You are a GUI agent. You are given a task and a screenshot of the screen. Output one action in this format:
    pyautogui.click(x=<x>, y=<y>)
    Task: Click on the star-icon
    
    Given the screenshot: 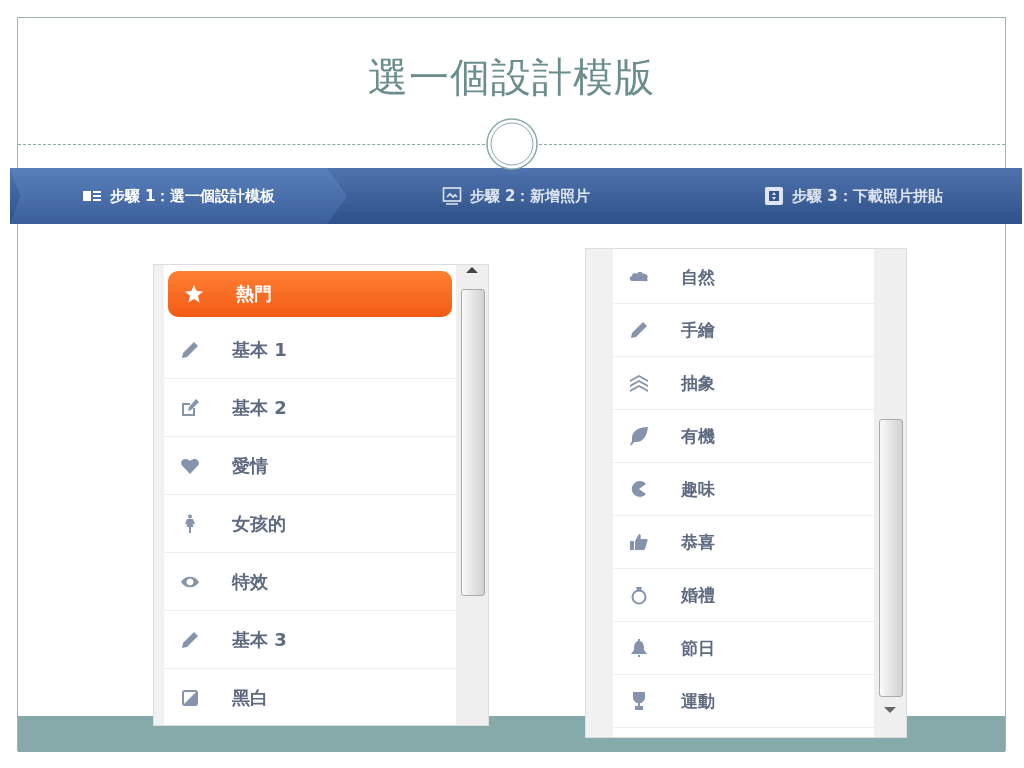 What is the action you would take?
    pyautogui.click(x=194, y=294)
    